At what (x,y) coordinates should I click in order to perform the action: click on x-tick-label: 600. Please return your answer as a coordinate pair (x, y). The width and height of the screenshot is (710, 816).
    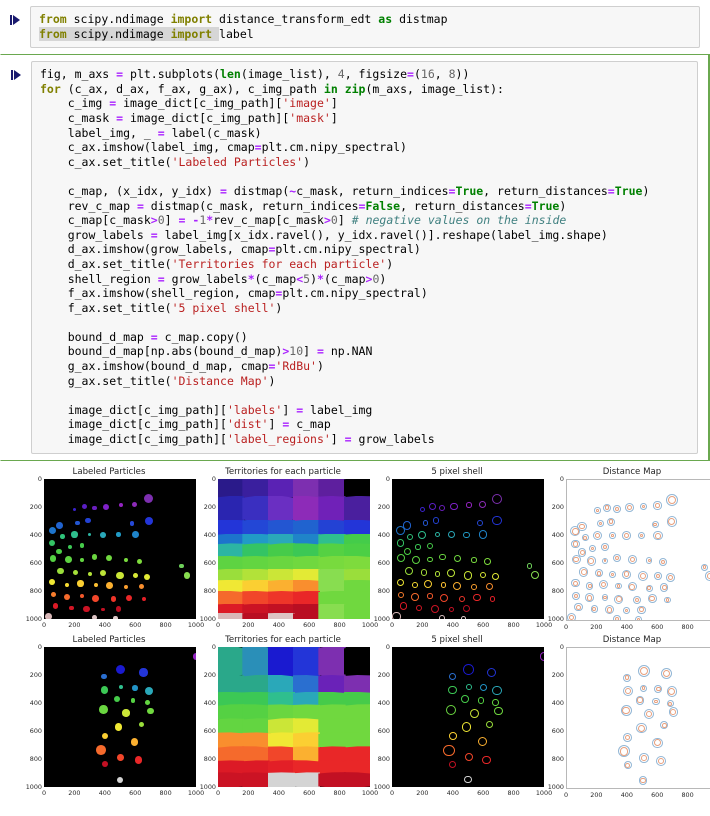
    Looking at the image, I should click on (135, 792).